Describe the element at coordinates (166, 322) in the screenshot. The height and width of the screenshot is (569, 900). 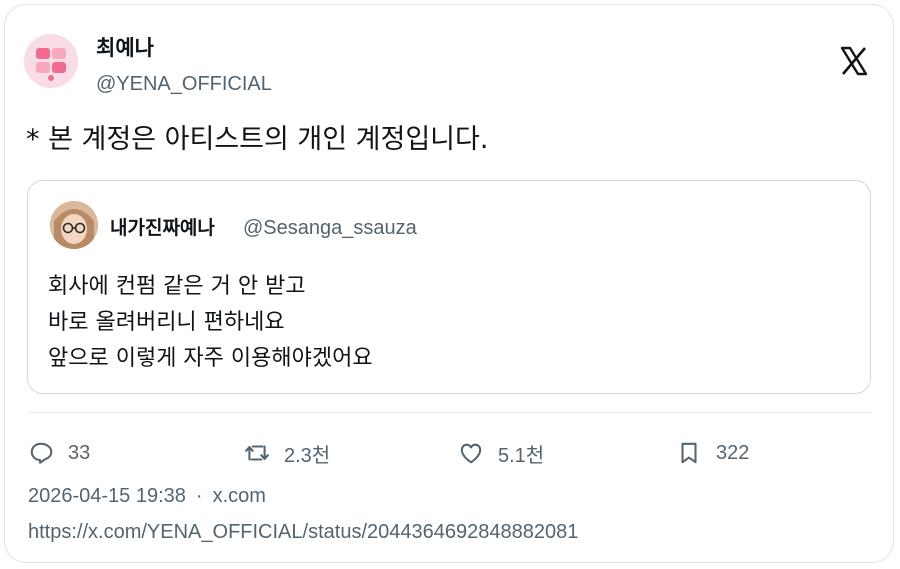
I see `quoted-line: 바로 올려버리니 편하네요` at that location.